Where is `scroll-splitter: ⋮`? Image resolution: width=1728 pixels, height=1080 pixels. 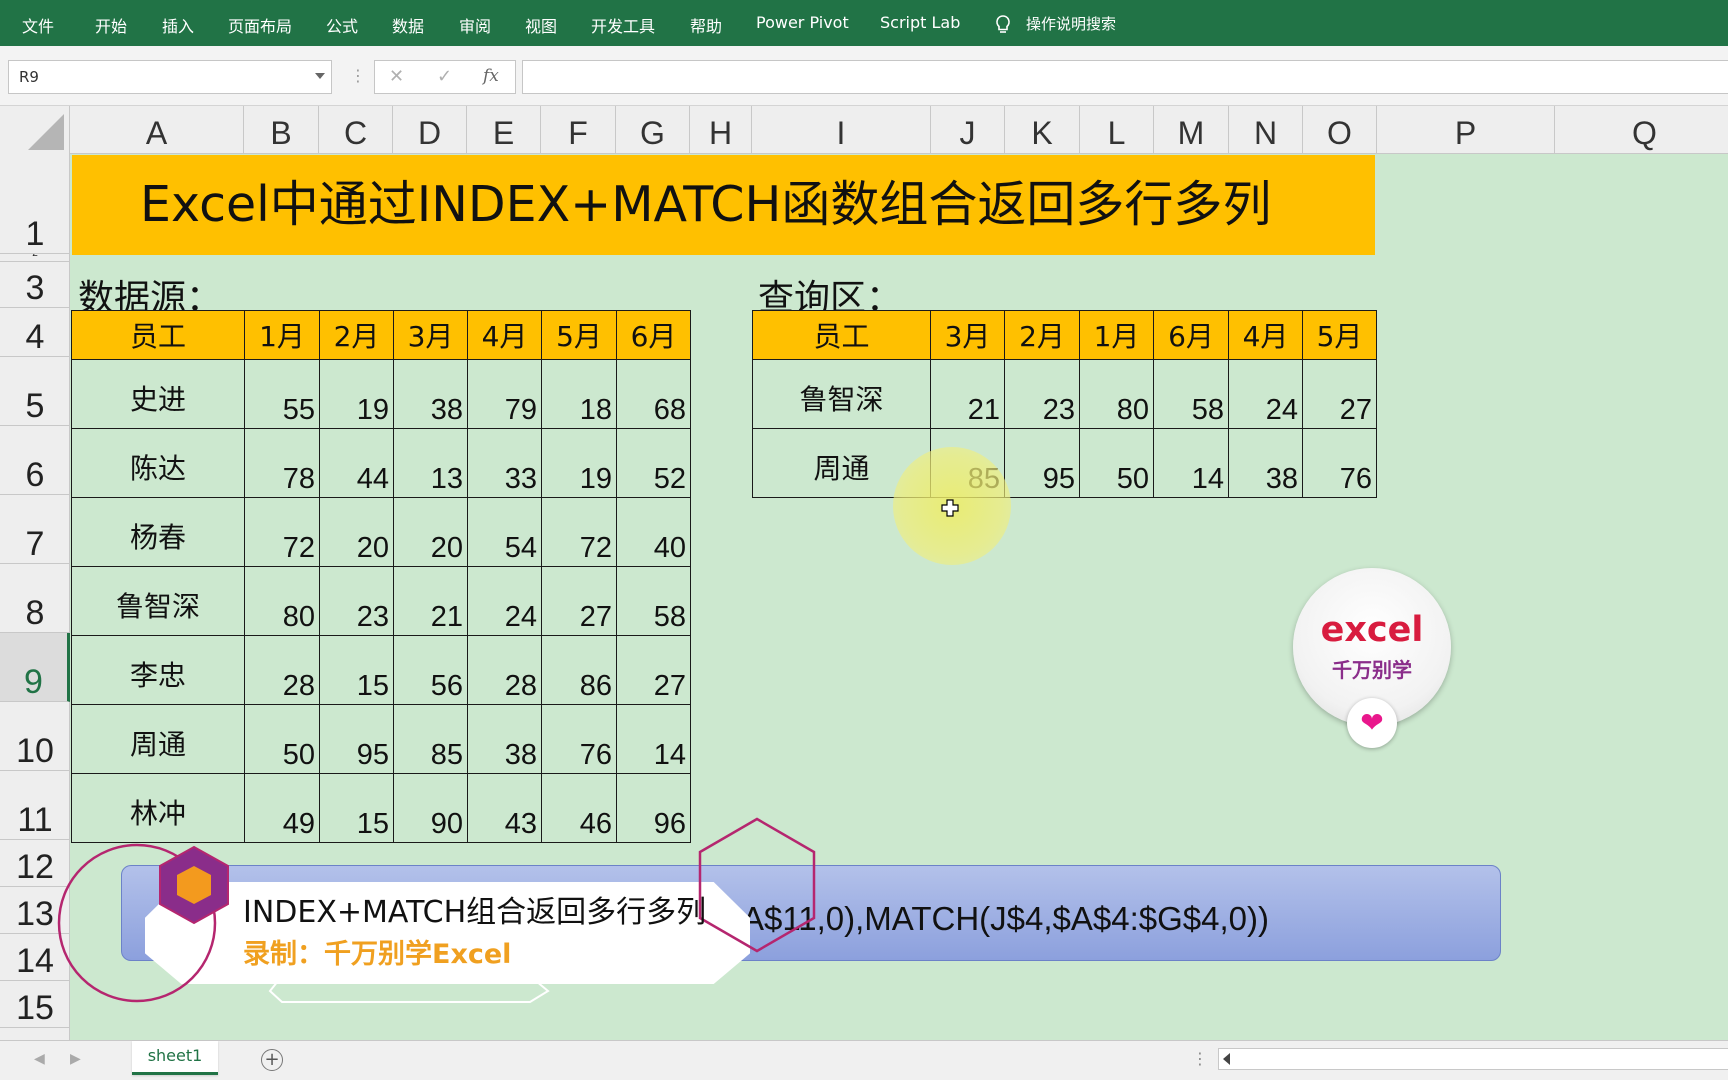
scroll-splitter: ⋮ is located at coordinates (1200, 1058).